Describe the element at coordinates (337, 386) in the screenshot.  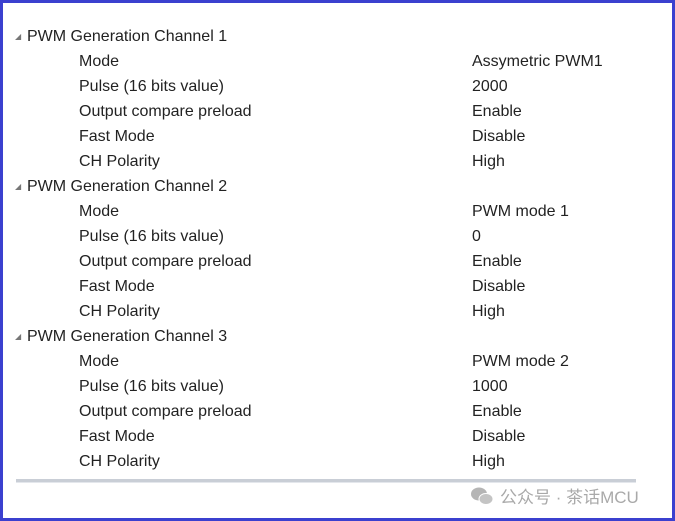
I see `property-row: Pulse (16 bits value) 1000` at that location.